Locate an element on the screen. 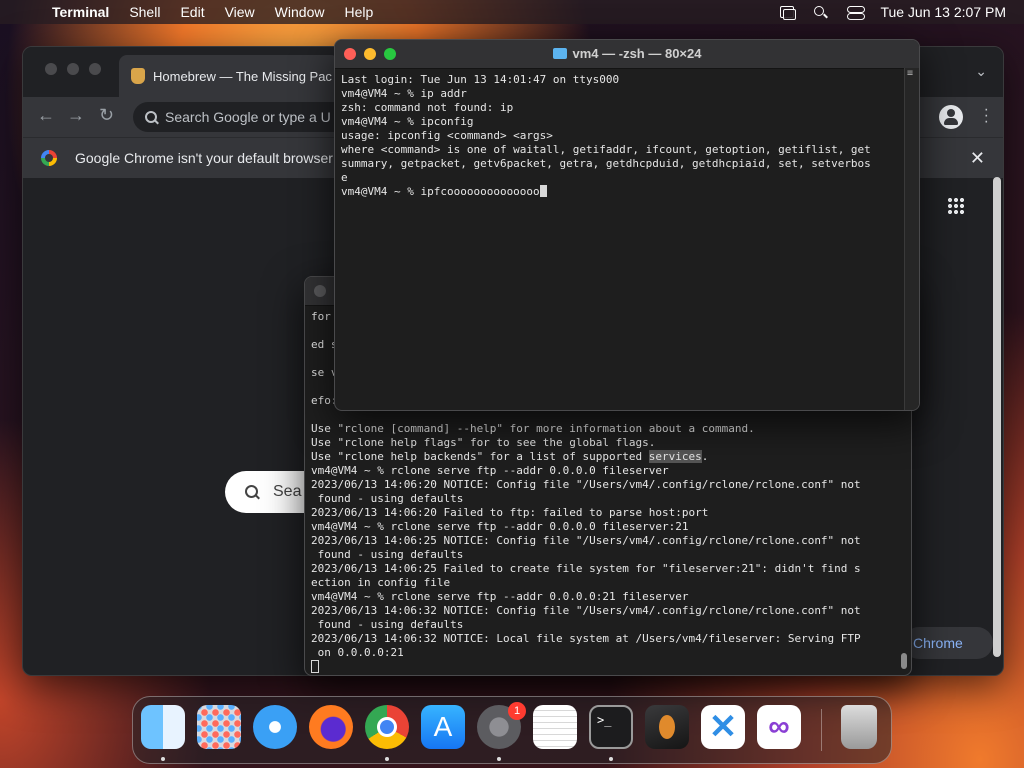 The image size is (1024, 768). forward-arrow-icon: → is located at coordinates (76, 115).